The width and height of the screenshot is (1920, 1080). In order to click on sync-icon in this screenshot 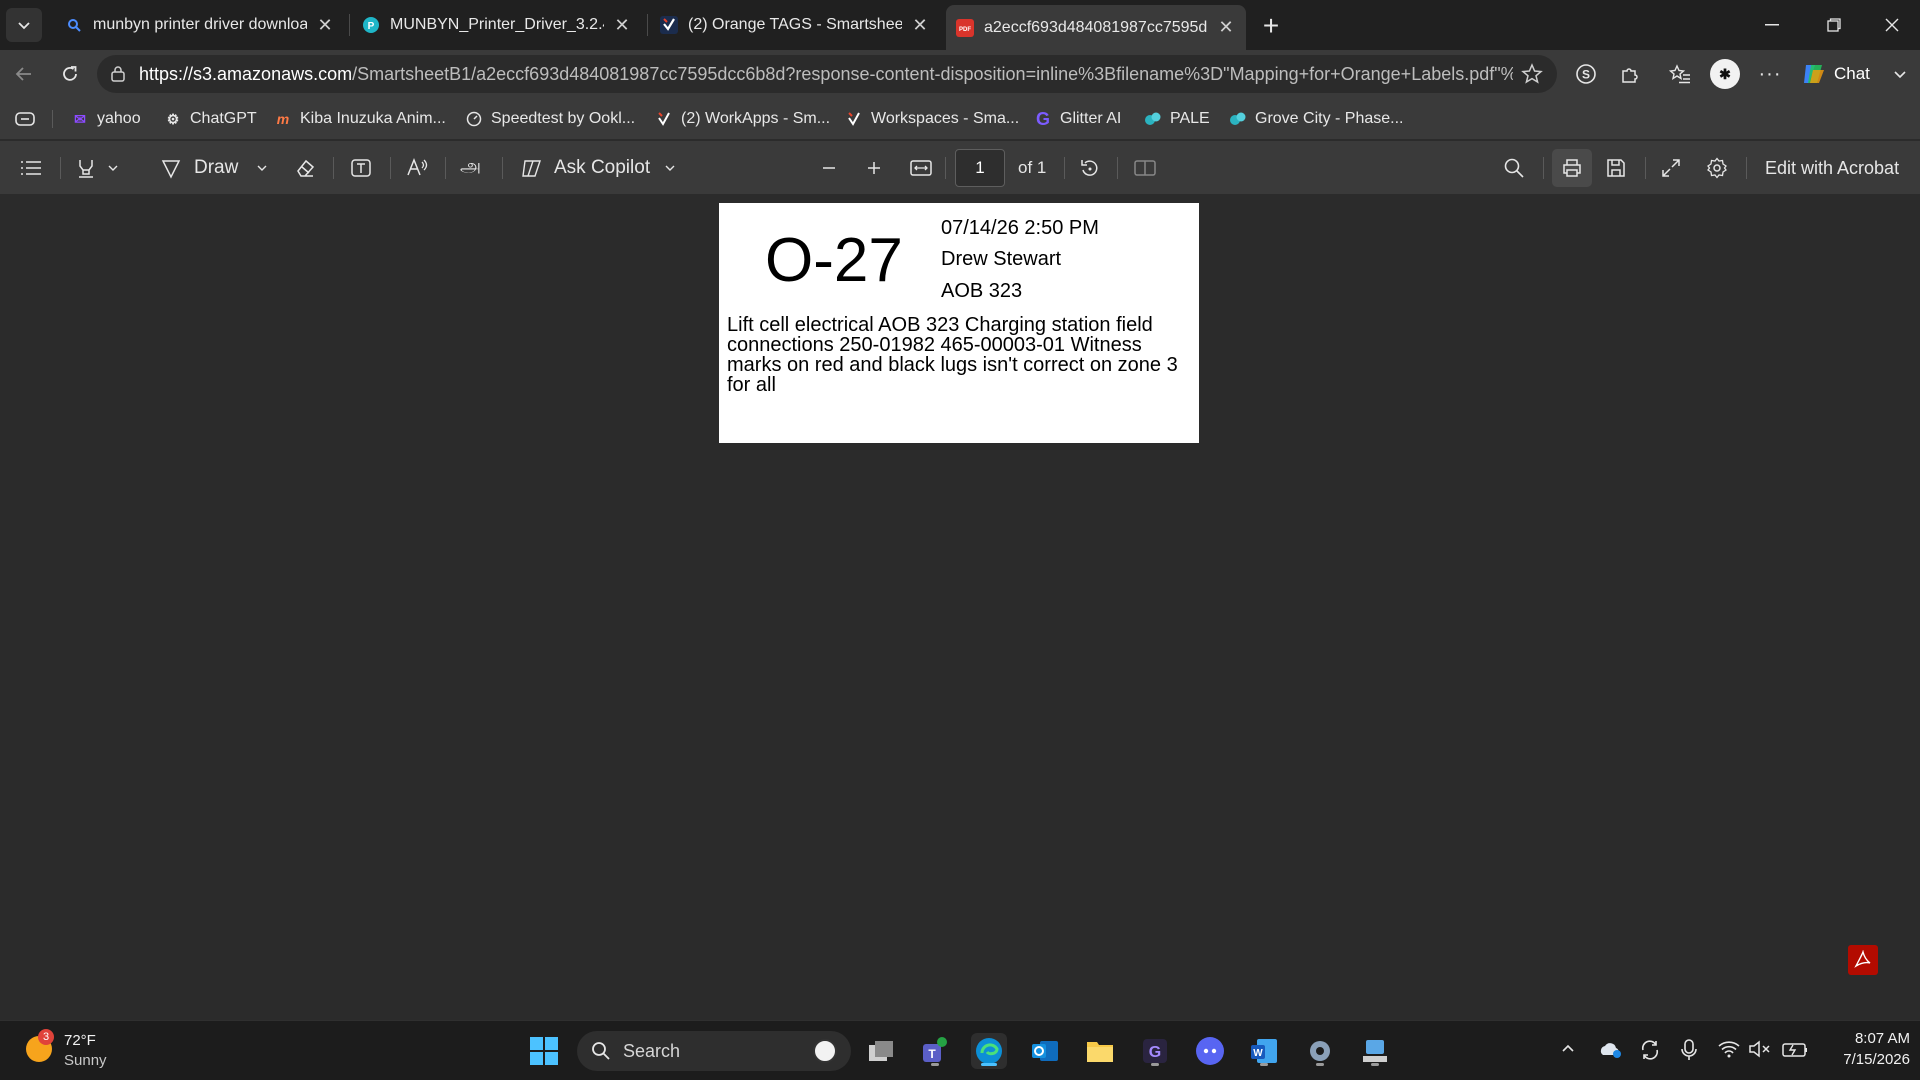, I will do `click(1650, 1050)`.